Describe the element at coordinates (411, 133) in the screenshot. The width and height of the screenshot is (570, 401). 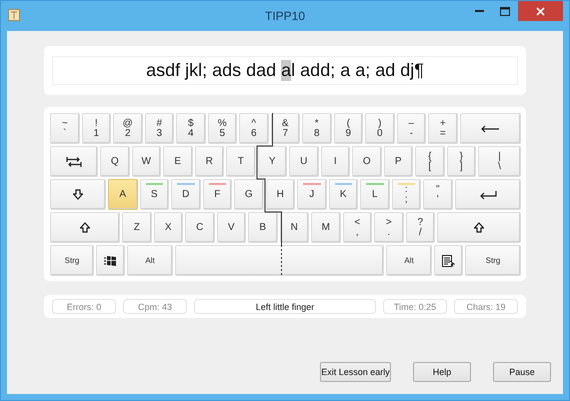
I see `key-label: -` at that location.